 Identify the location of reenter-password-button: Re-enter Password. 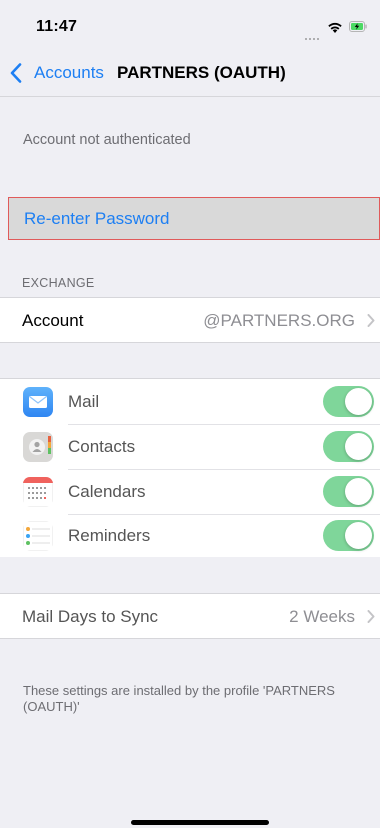
(194, 218).